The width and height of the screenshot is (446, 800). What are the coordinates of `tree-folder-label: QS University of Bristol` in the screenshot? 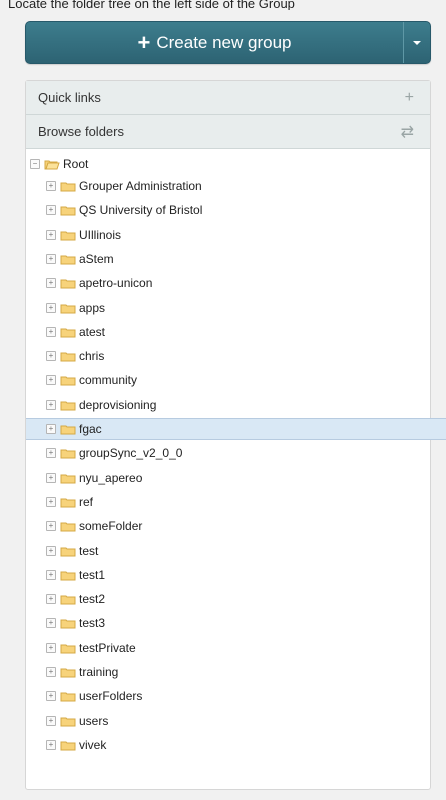 It's located at (141, 210).